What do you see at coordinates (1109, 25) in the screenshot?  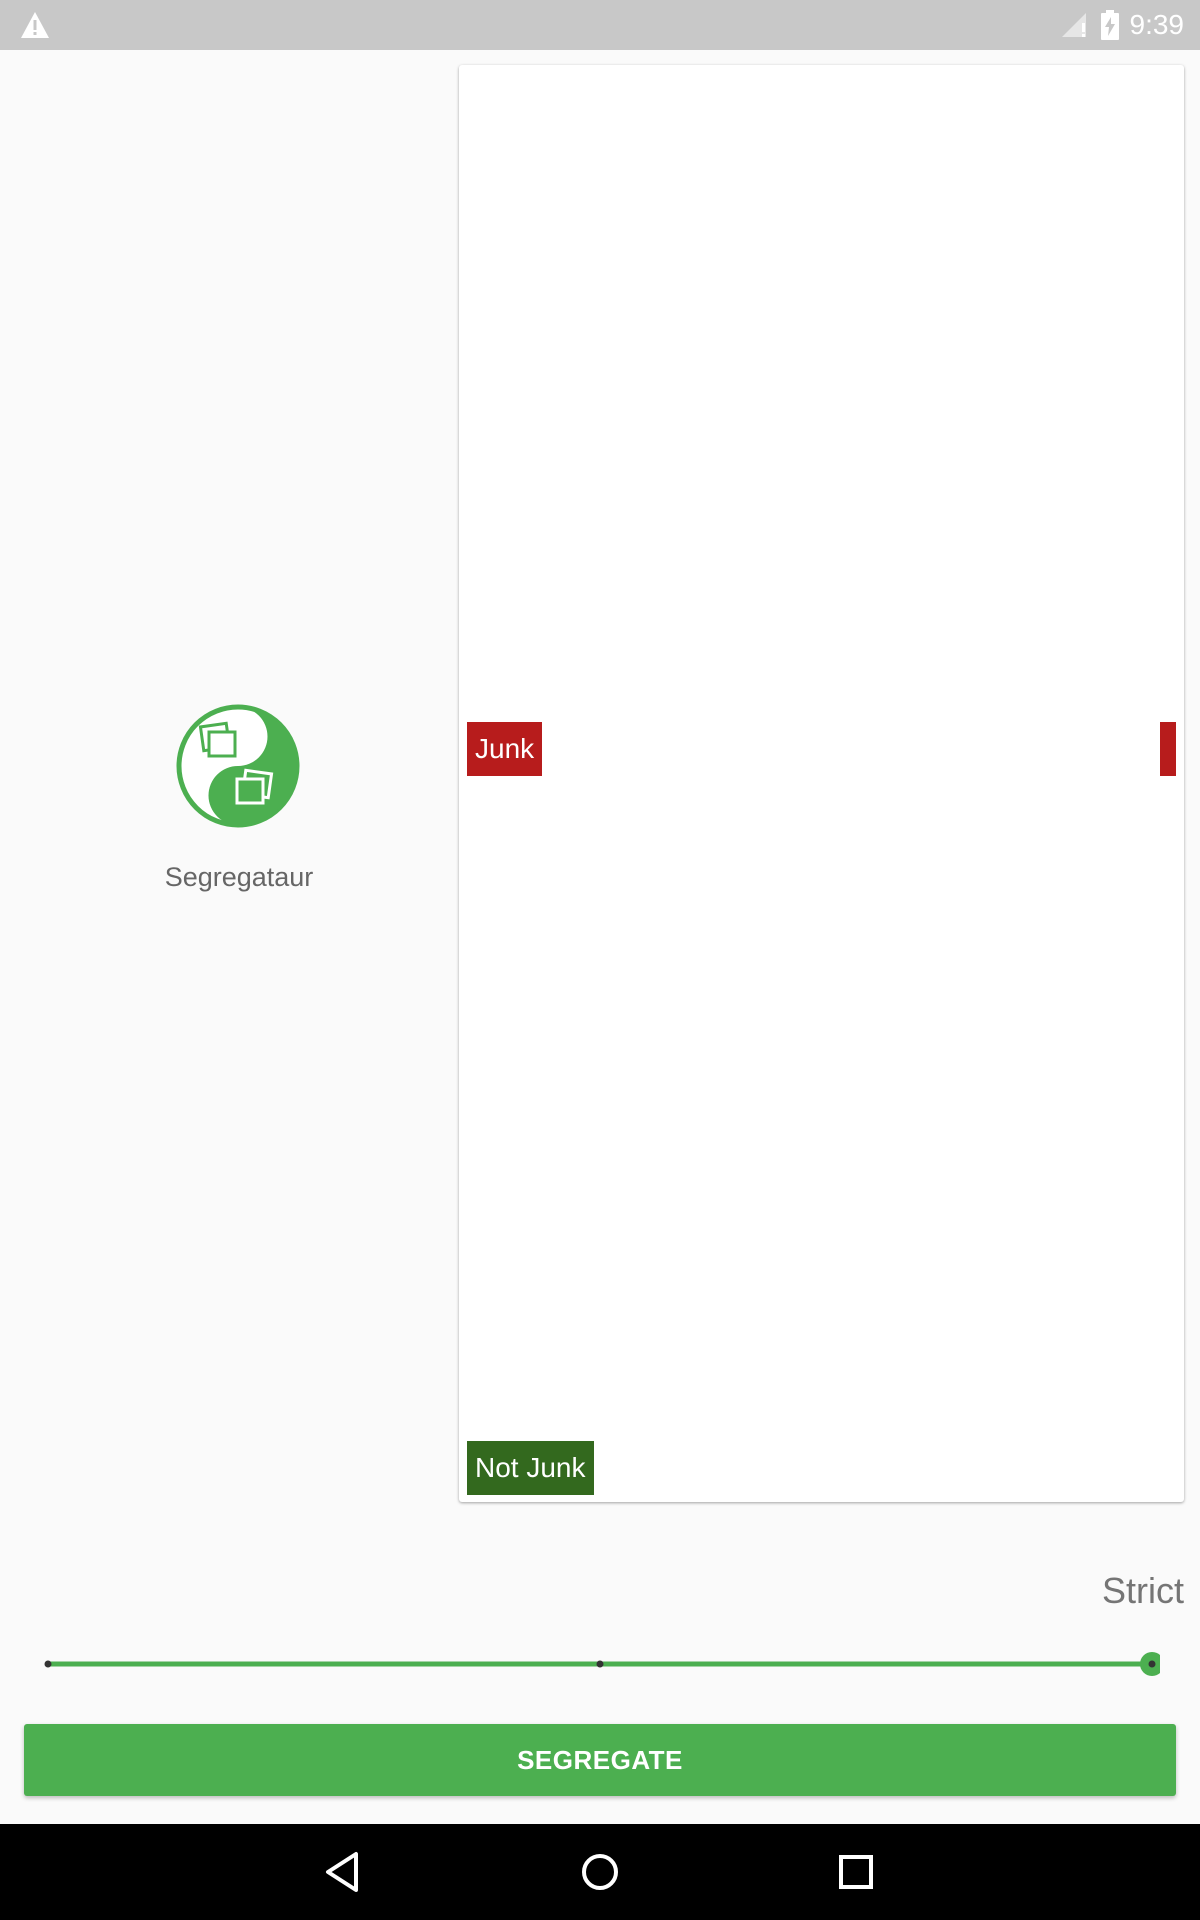 I see `battery-charging-icon` at bounding box center [1109, 25].